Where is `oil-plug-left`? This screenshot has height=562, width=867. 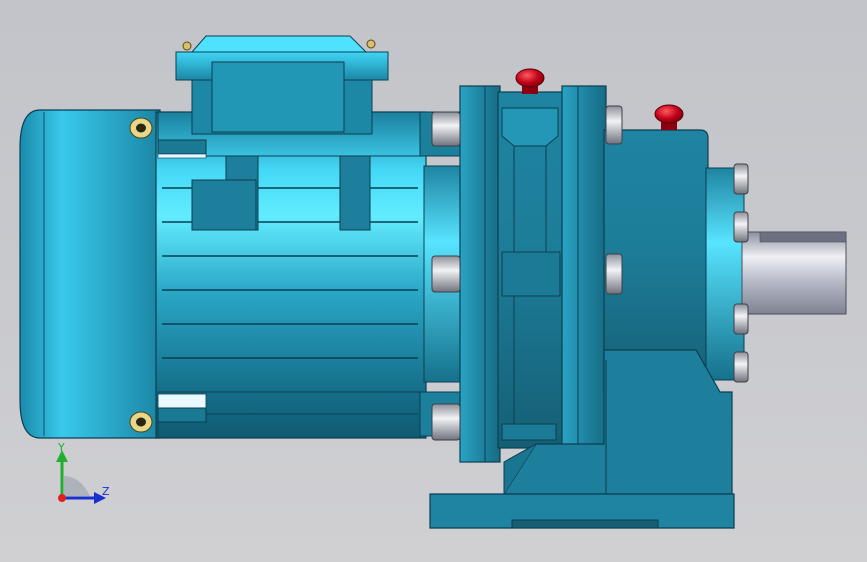
oil-plug-left is located at coordinates (530, 81).